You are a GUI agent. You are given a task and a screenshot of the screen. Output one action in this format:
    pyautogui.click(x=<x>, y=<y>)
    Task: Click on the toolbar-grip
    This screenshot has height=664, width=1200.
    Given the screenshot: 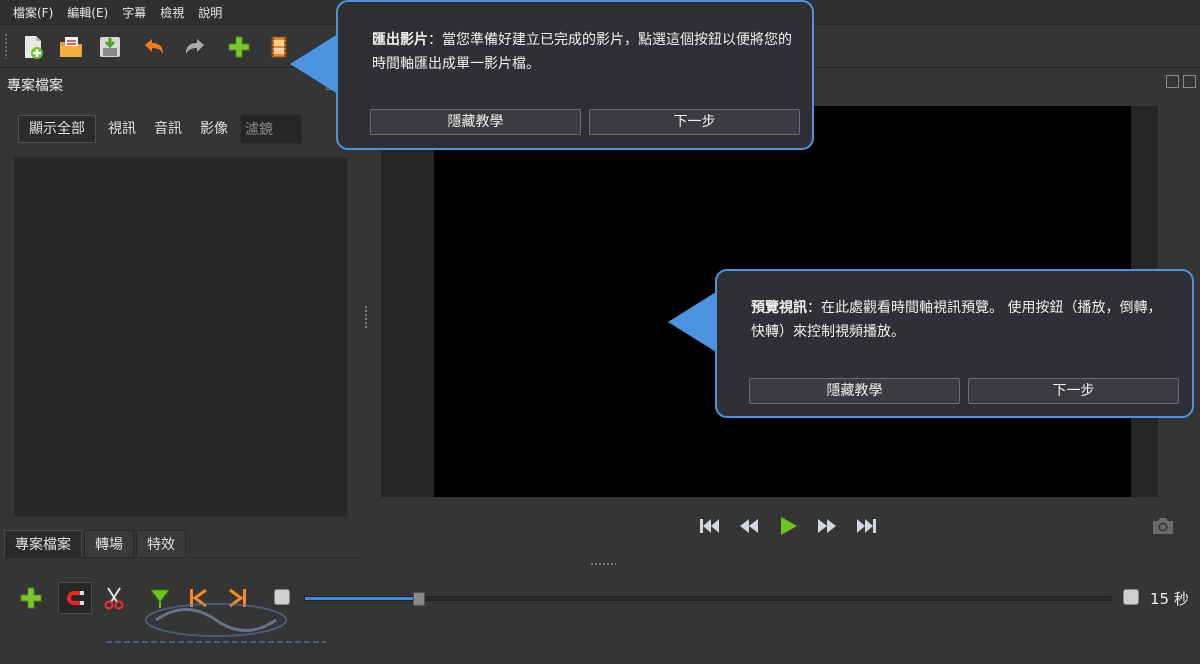 What is the action you would take?
    pyautogui.click(x=6, y=46)
    